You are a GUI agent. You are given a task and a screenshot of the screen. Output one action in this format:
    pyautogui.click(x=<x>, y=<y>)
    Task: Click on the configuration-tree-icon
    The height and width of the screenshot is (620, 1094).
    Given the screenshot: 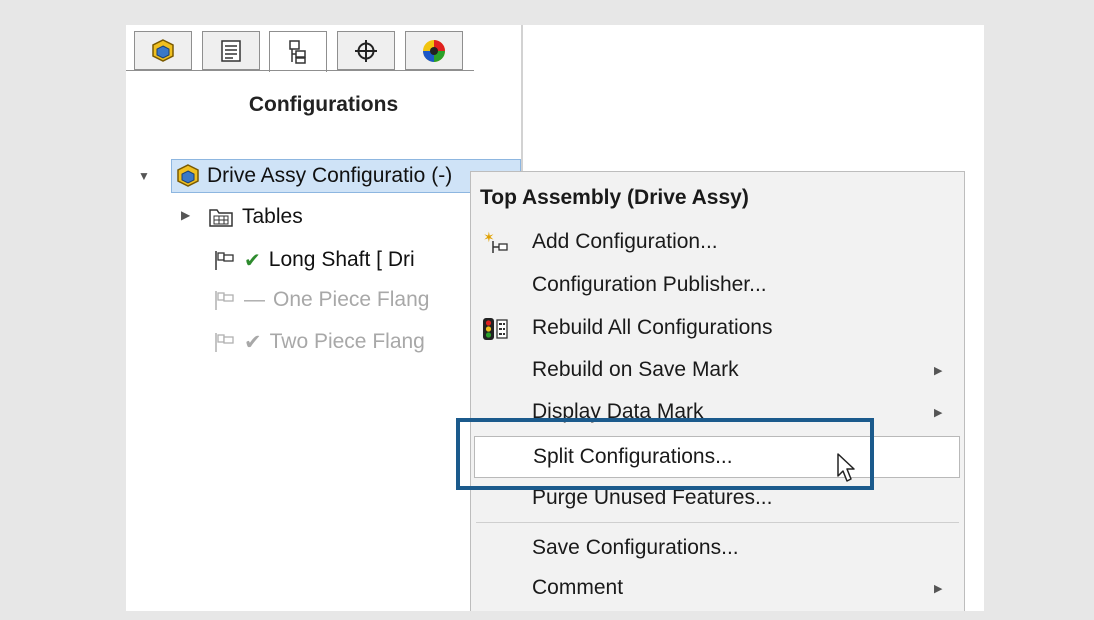 What is the action you would take?
    pyautogui.click(x=297, y=52)
    